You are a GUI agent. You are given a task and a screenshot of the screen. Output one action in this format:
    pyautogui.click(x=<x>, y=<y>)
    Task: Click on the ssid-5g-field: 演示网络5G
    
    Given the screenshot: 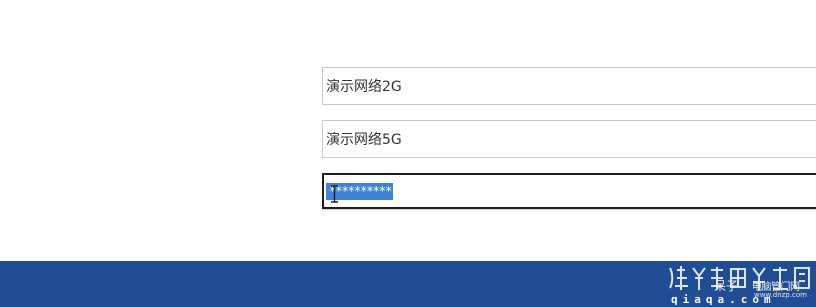 What is the action you would take?
    pyautogui.click(x=569, y=139)
    